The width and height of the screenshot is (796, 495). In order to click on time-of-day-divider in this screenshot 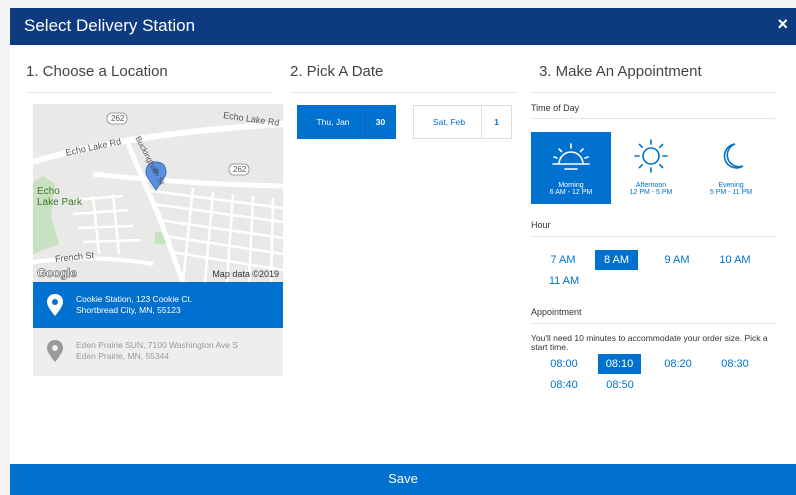, I will do `click(653, 118)`.